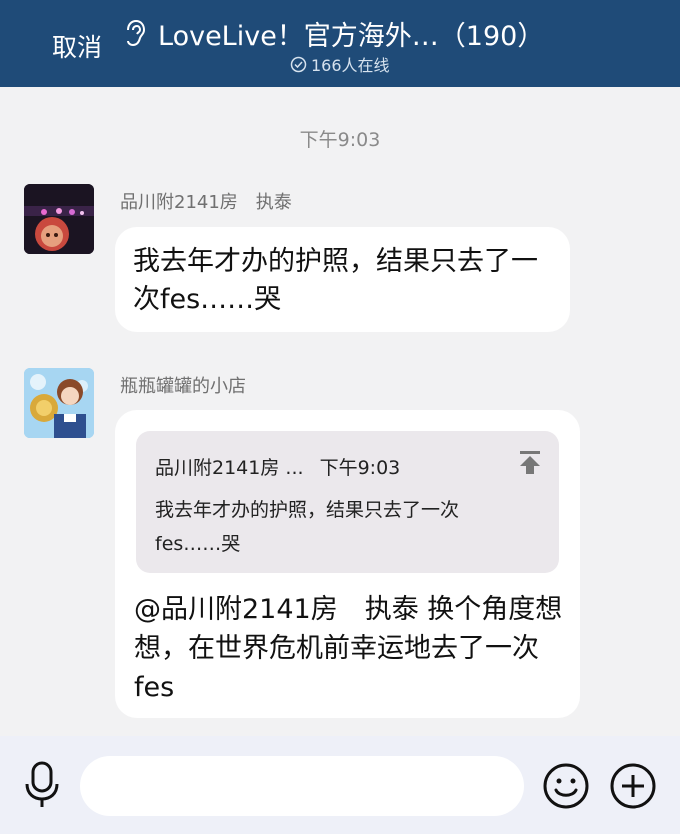  I want to click on quote-author: 品川附2141房, so click(217, 468).